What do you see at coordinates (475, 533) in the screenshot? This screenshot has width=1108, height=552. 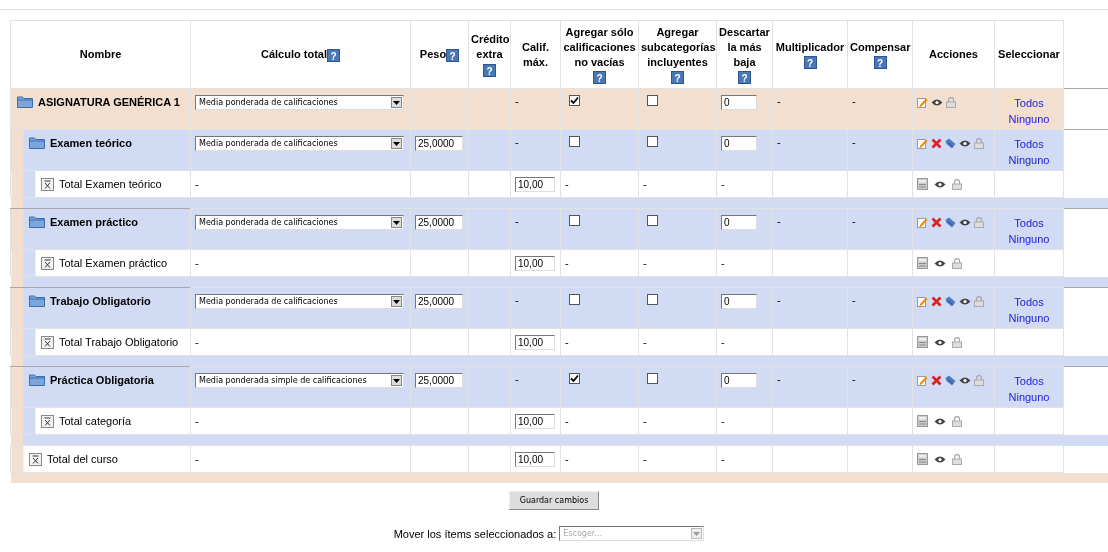 I see `move-label: Mover los ítems seleccionados a:` at bounding box center [475, 533].